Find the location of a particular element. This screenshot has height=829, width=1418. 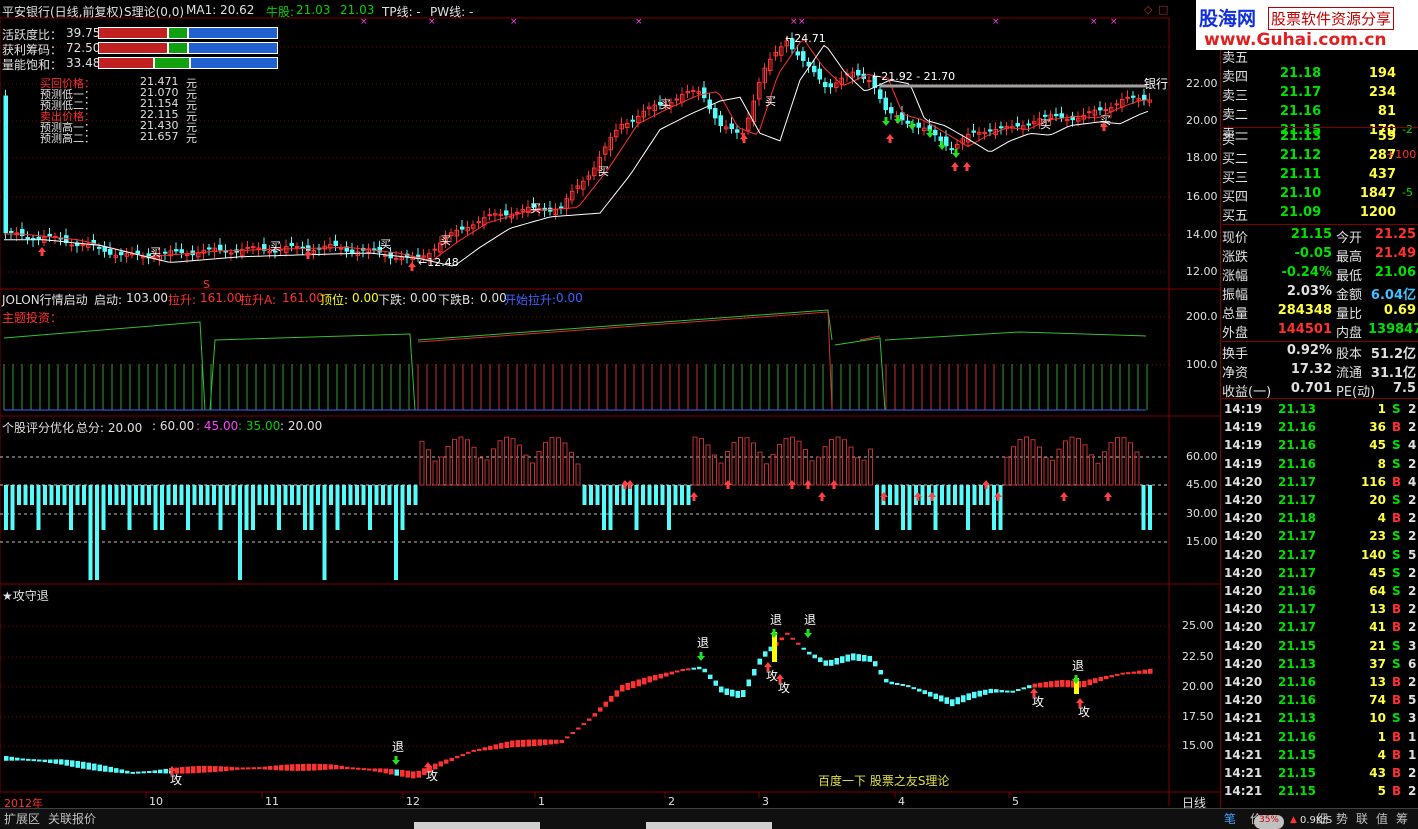

tick-row: 14:20 21.17 140 S 5 is located at coordinates (1320, 556).